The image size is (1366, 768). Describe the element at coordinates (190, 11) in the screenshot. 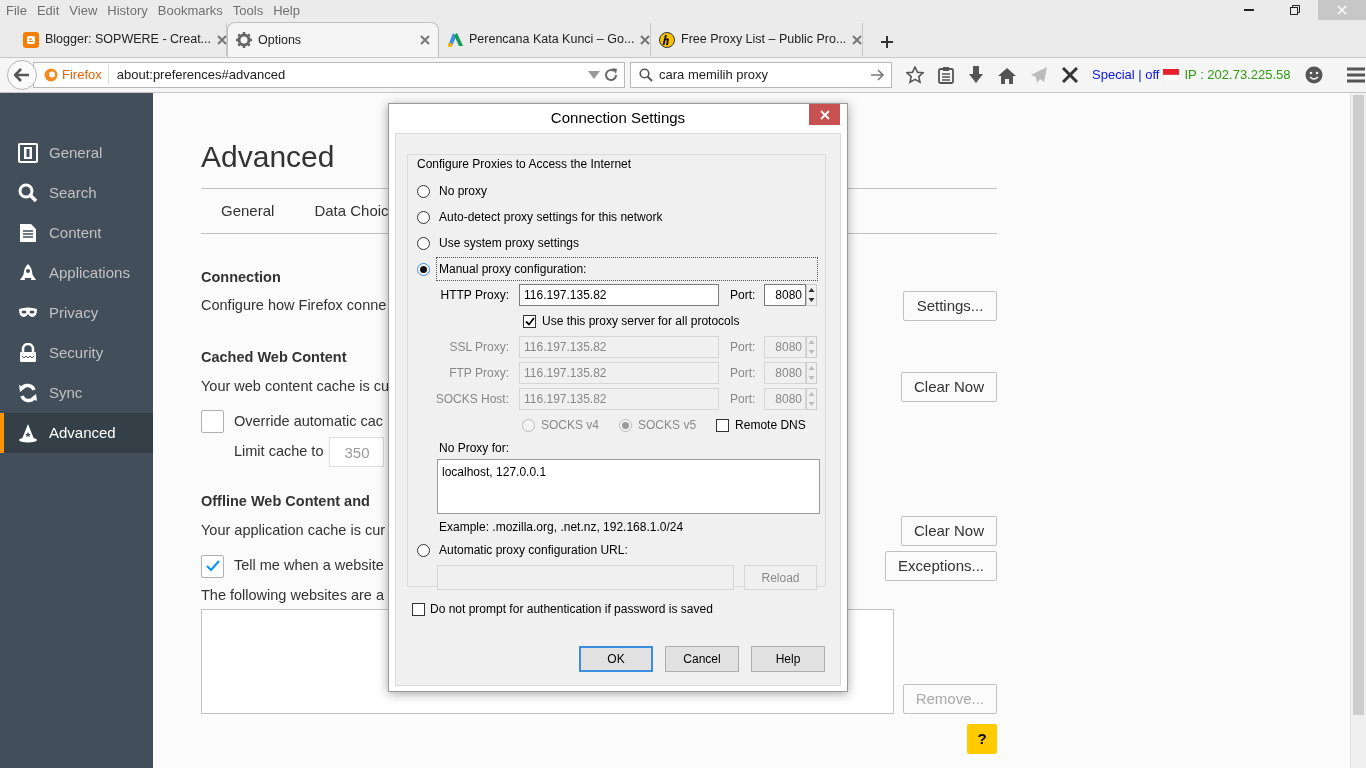

I see `menu-item: Bookmarks` at that location.